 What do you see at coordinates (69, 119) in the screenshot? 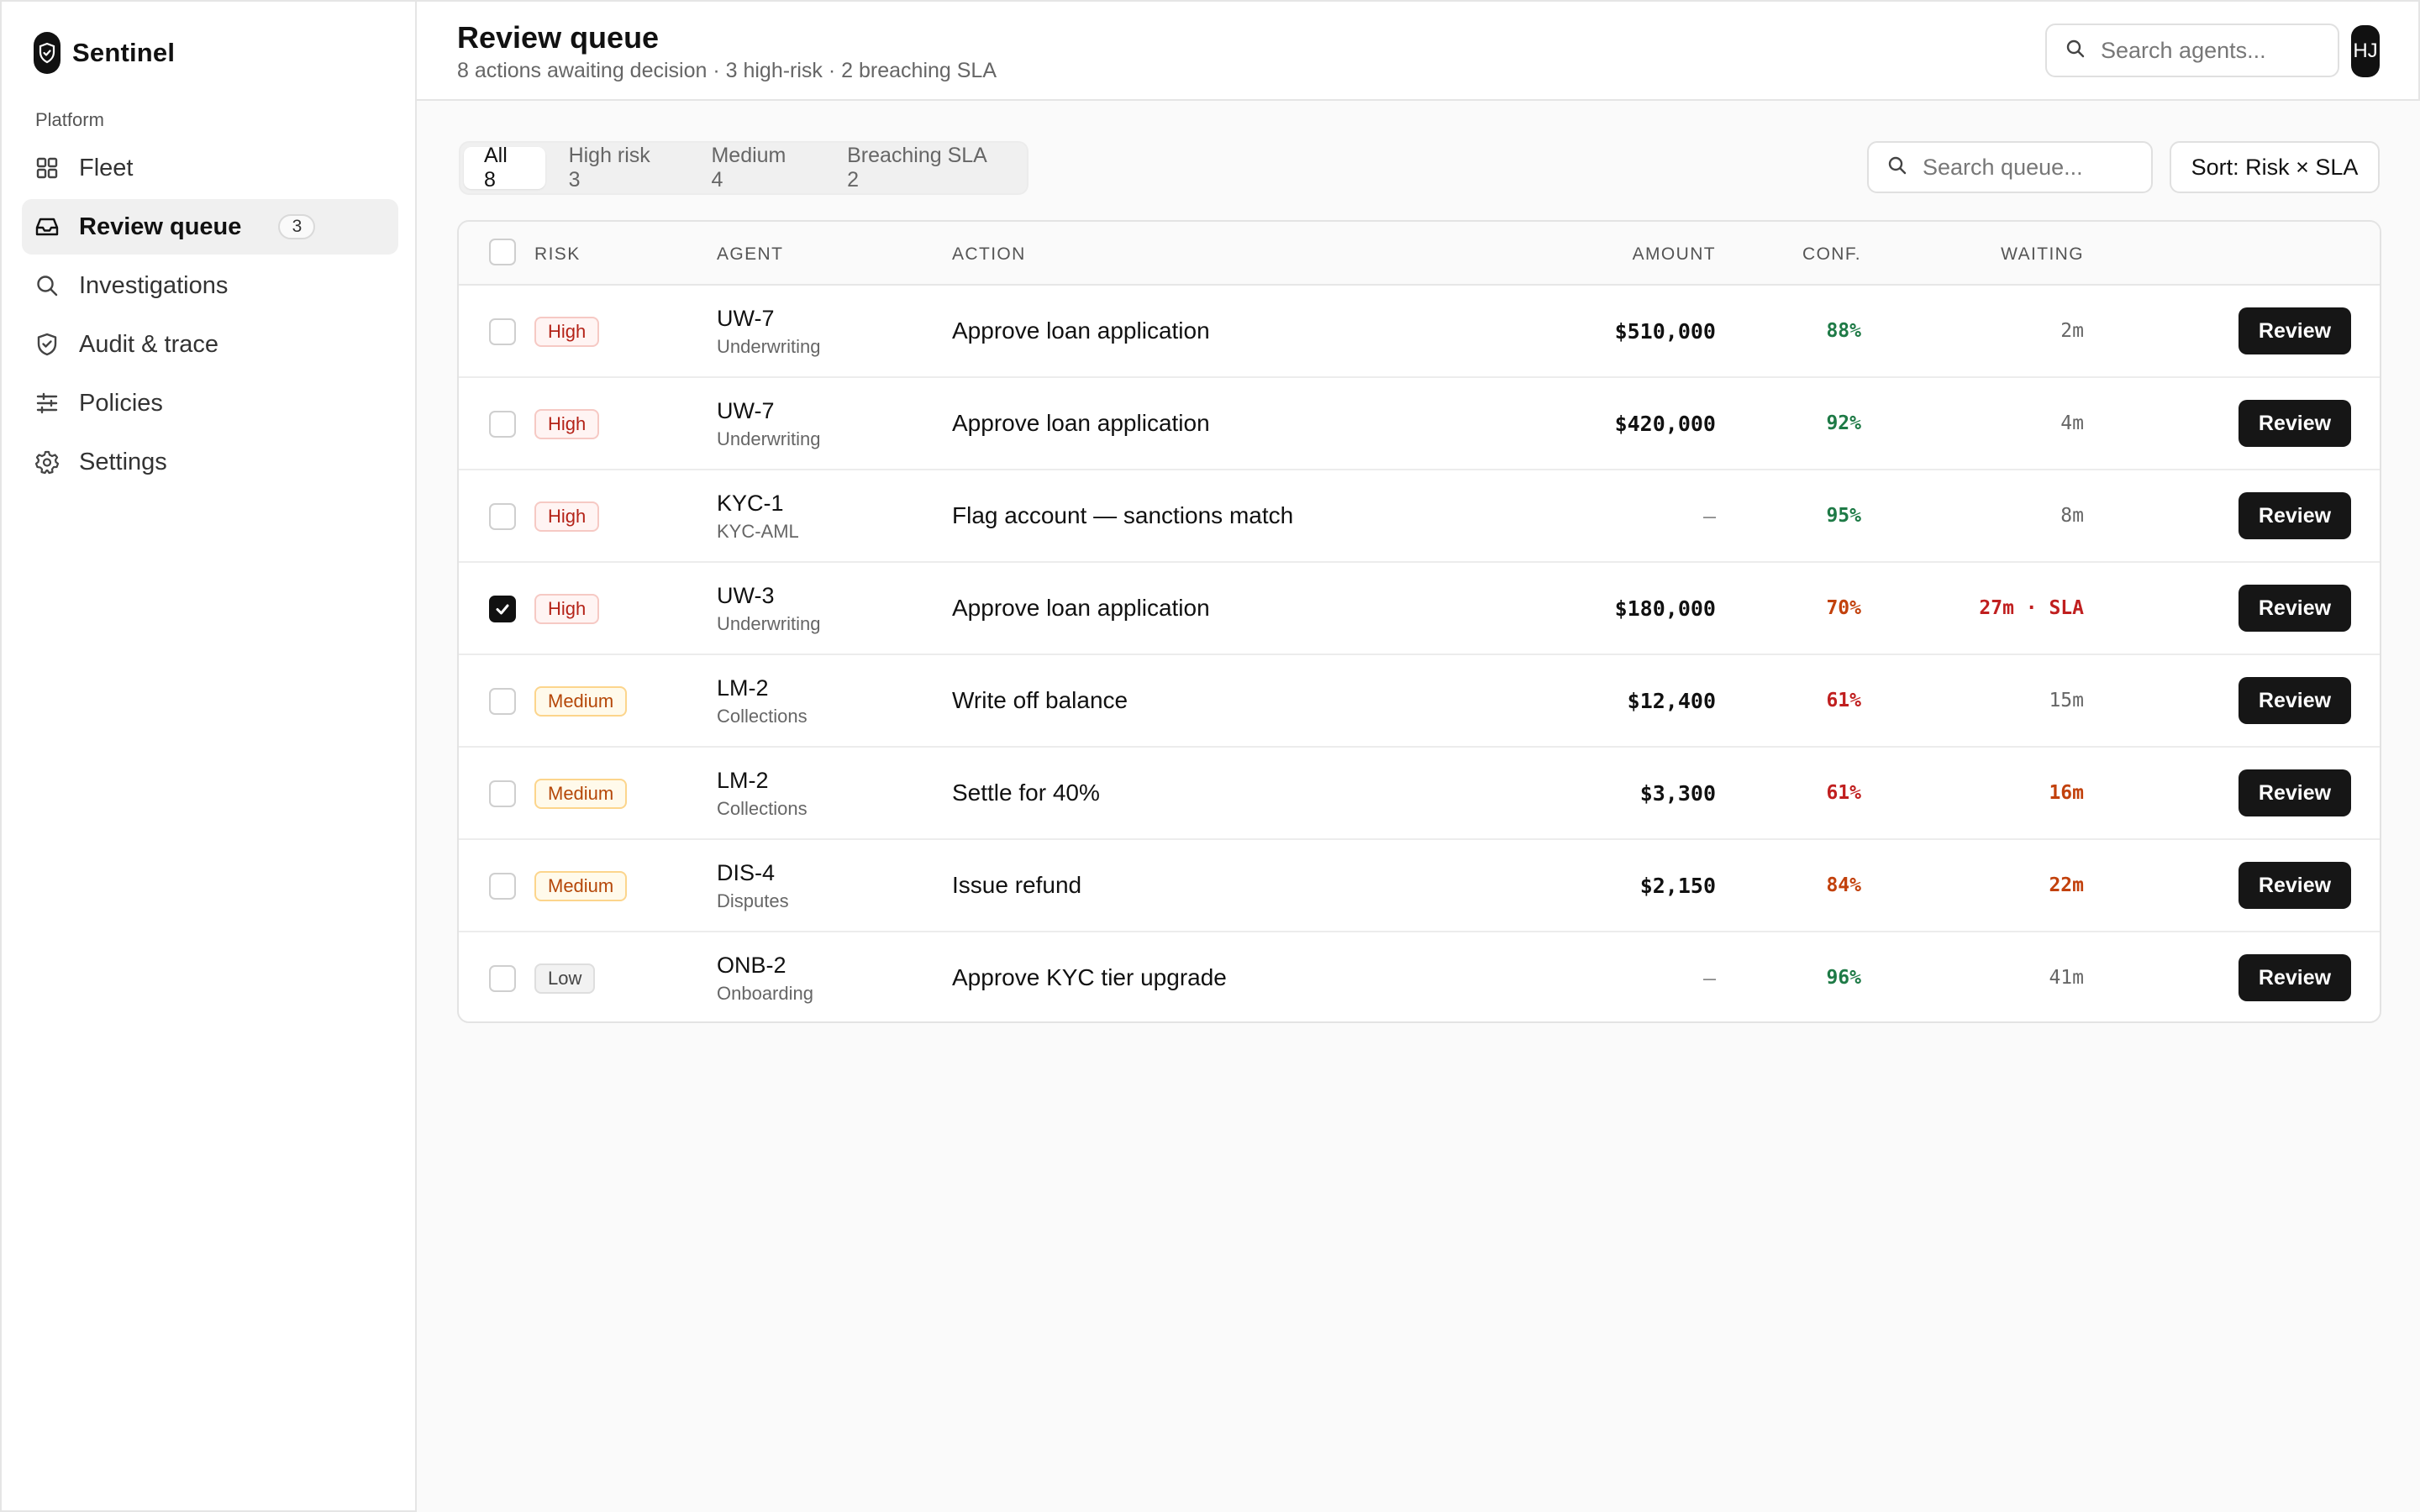
I see `nav-section-label: Platform` at bounding box center [69, 119].